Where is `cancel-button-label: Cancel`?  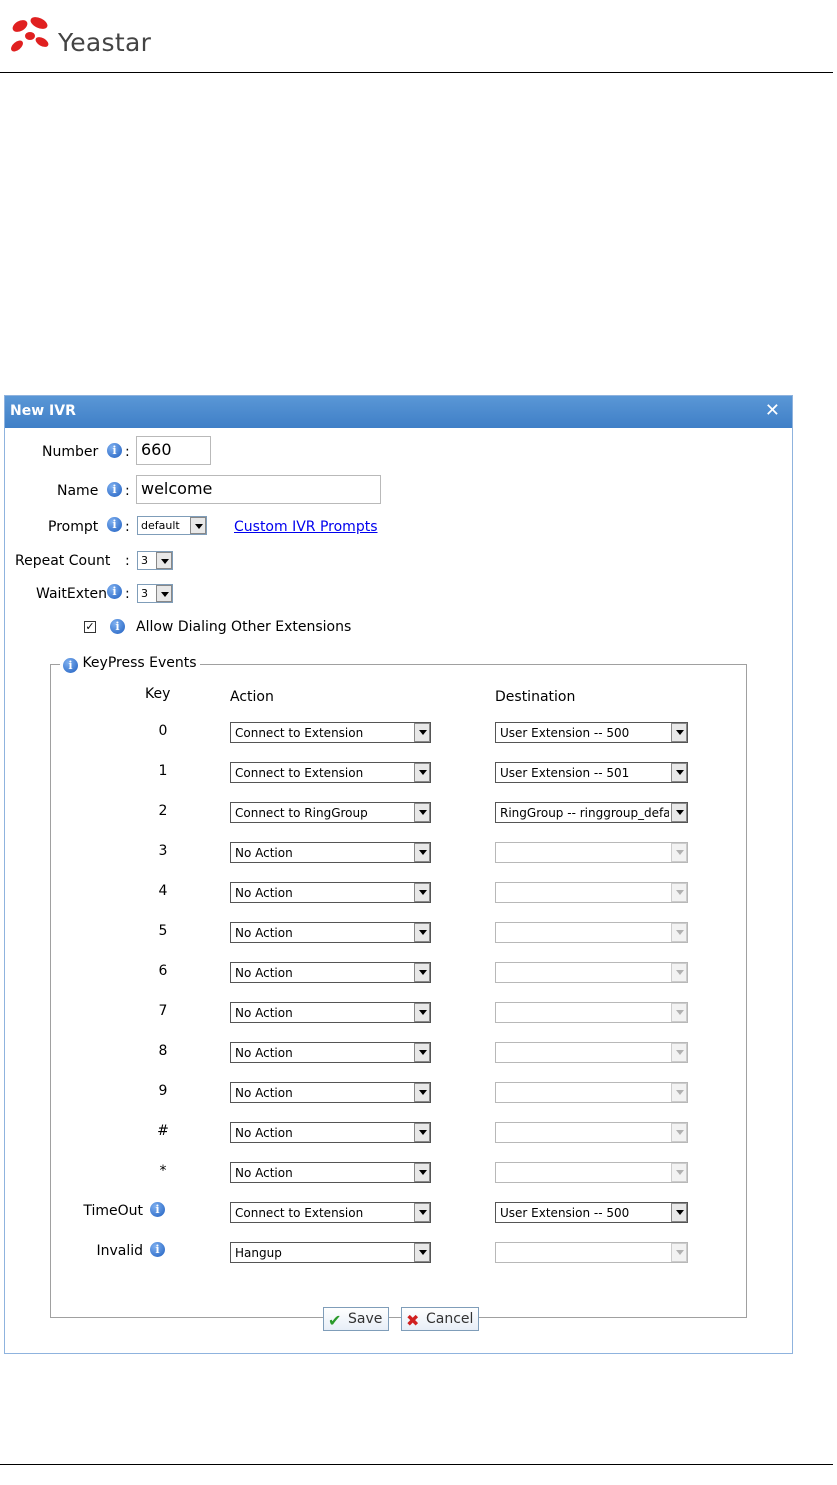 cancel-button-label: Cancel is located at coordinates (450, 1319).